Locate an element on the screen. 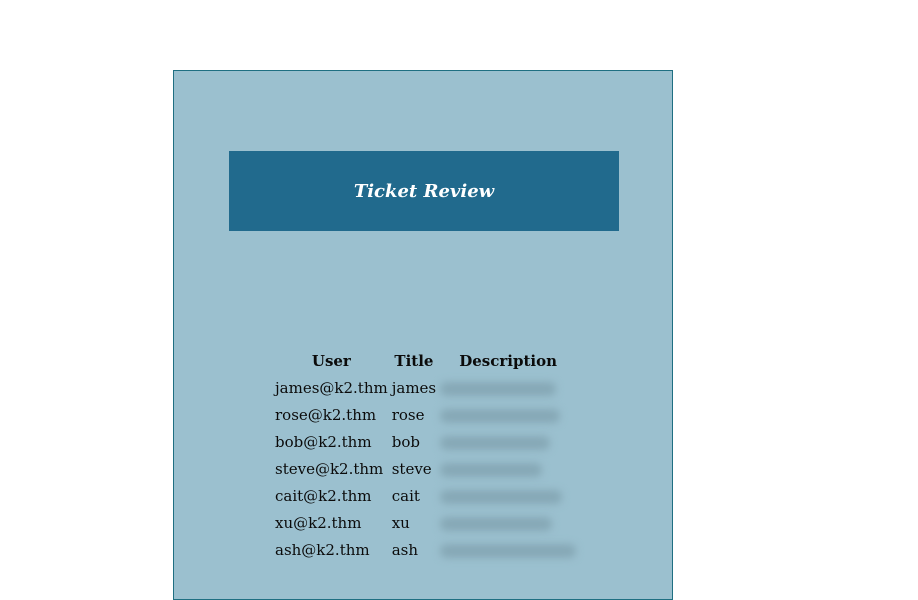 This screenshot has height=600, width=918. header-banner: Ticket Review is located at coordinates (424, 191).